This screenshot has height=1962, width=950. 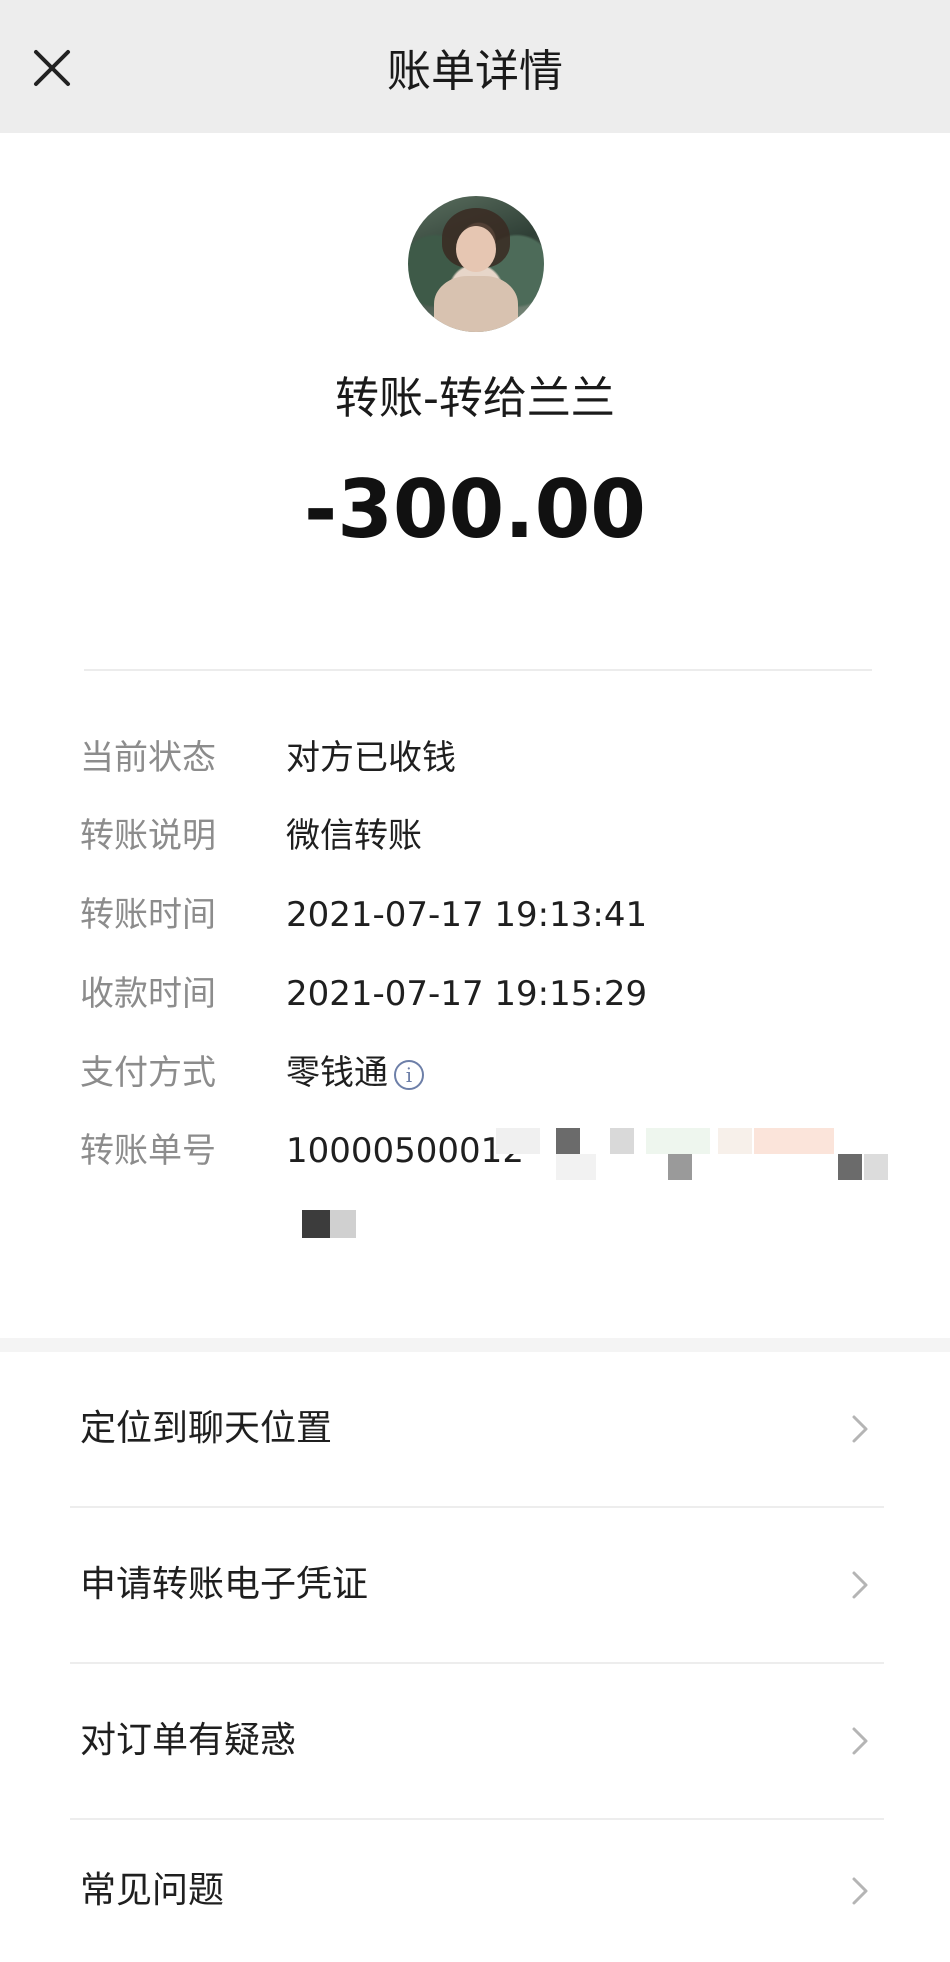 I want to click on payee-name: 转账-转给兰兰, so click(x=475, y=398).